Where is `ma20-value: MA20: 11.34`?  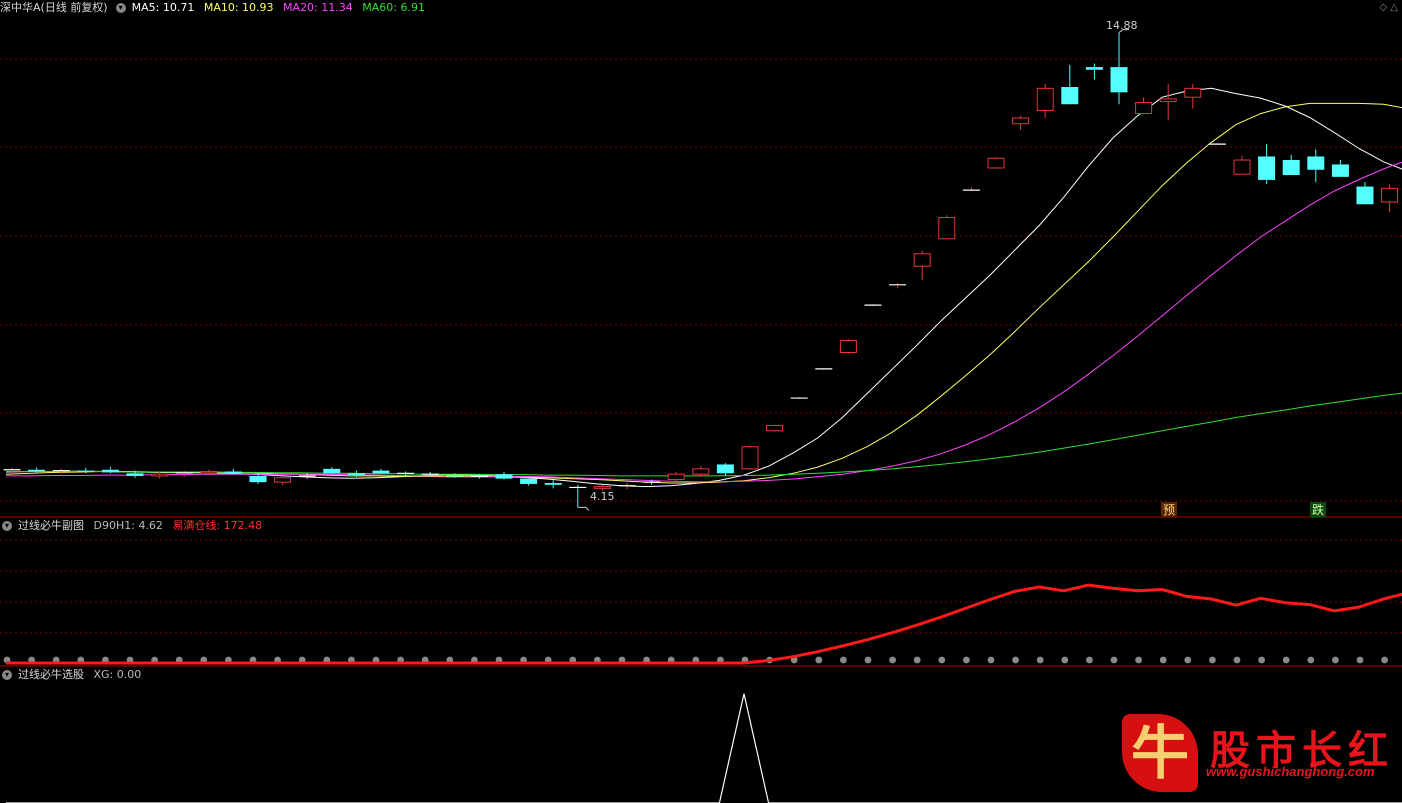
ma20-value: MA20: 11.34 is located at coordinates (318, 7).